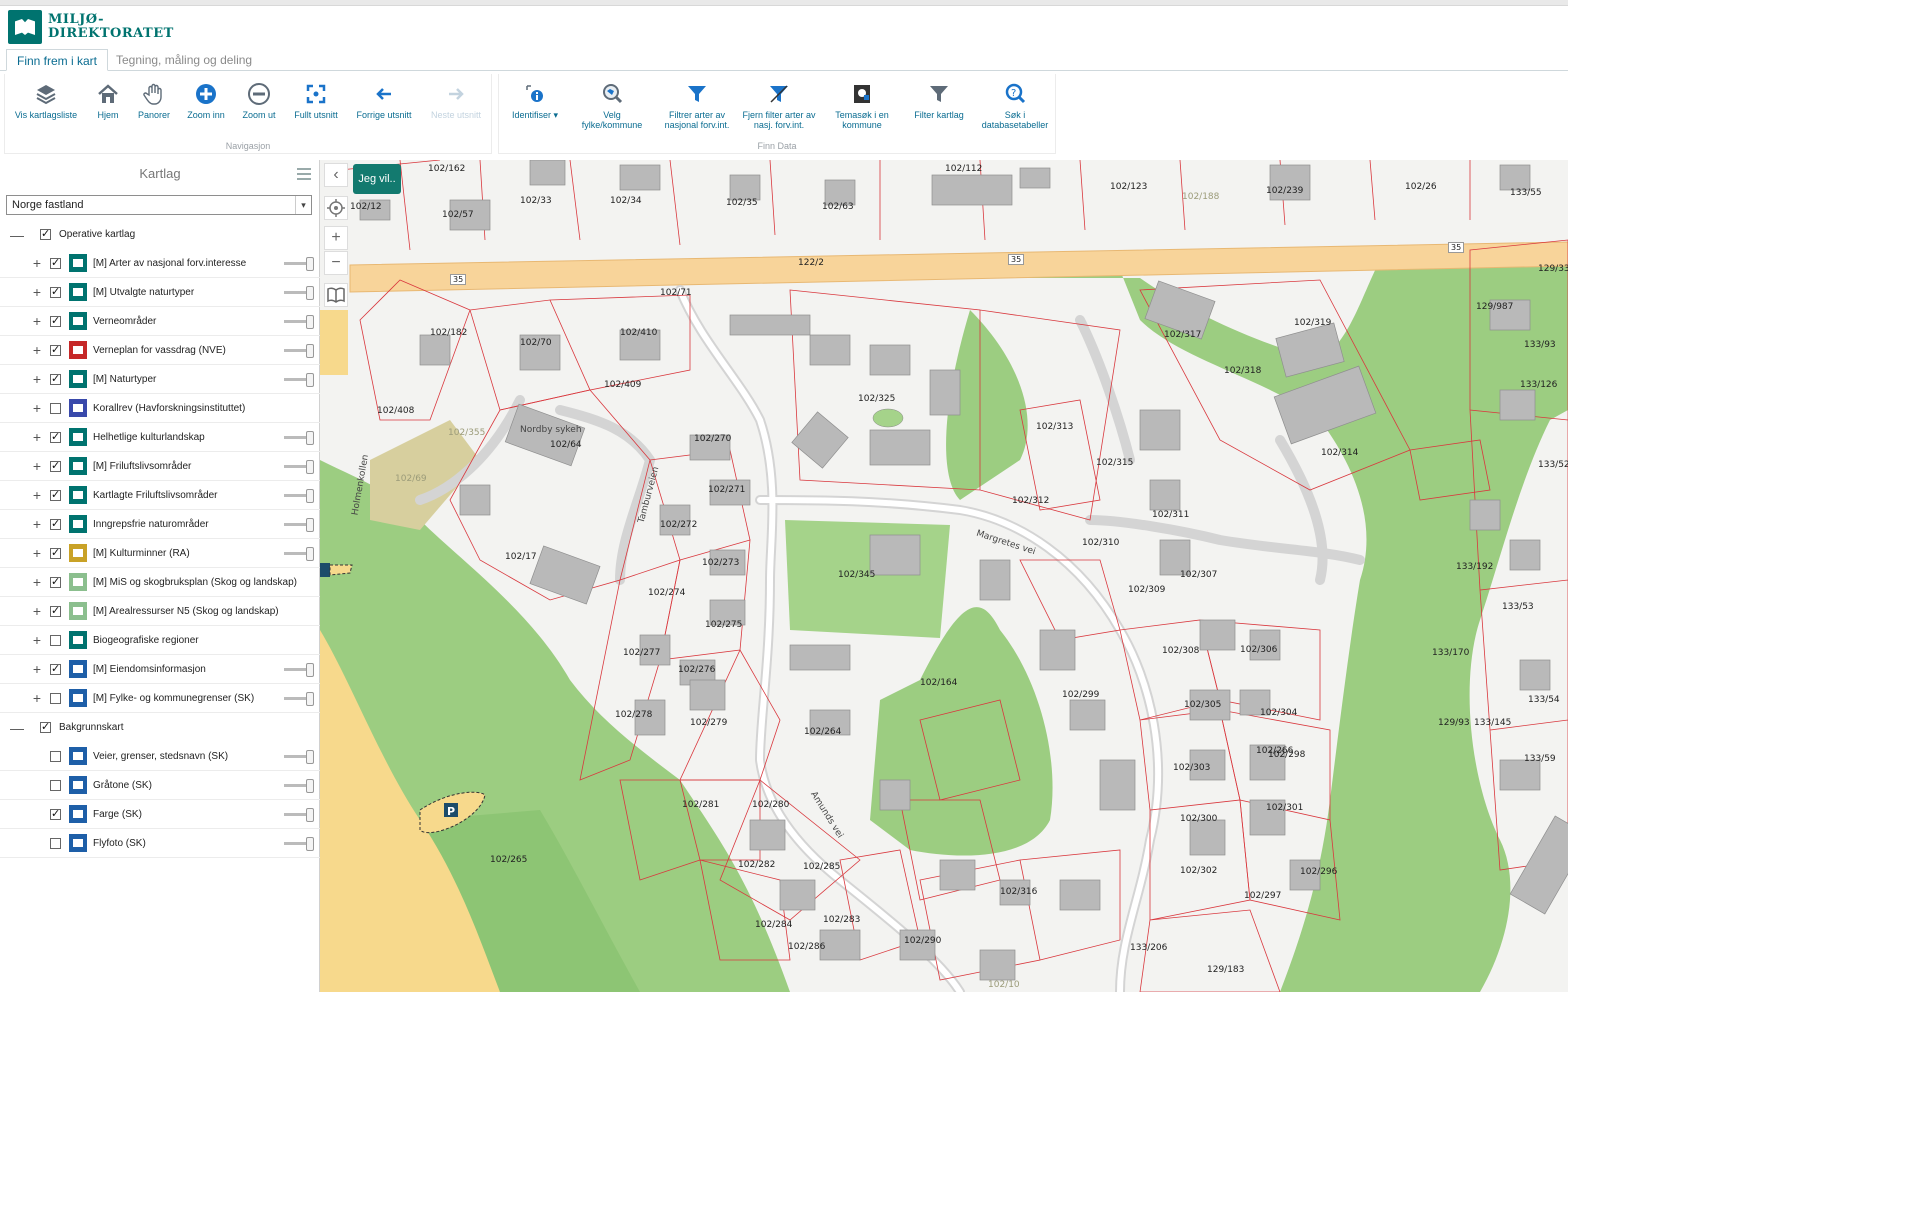  Describe the element at coordinates (862, 94) in the screenshot. I see `theme-search-icon` at that location.